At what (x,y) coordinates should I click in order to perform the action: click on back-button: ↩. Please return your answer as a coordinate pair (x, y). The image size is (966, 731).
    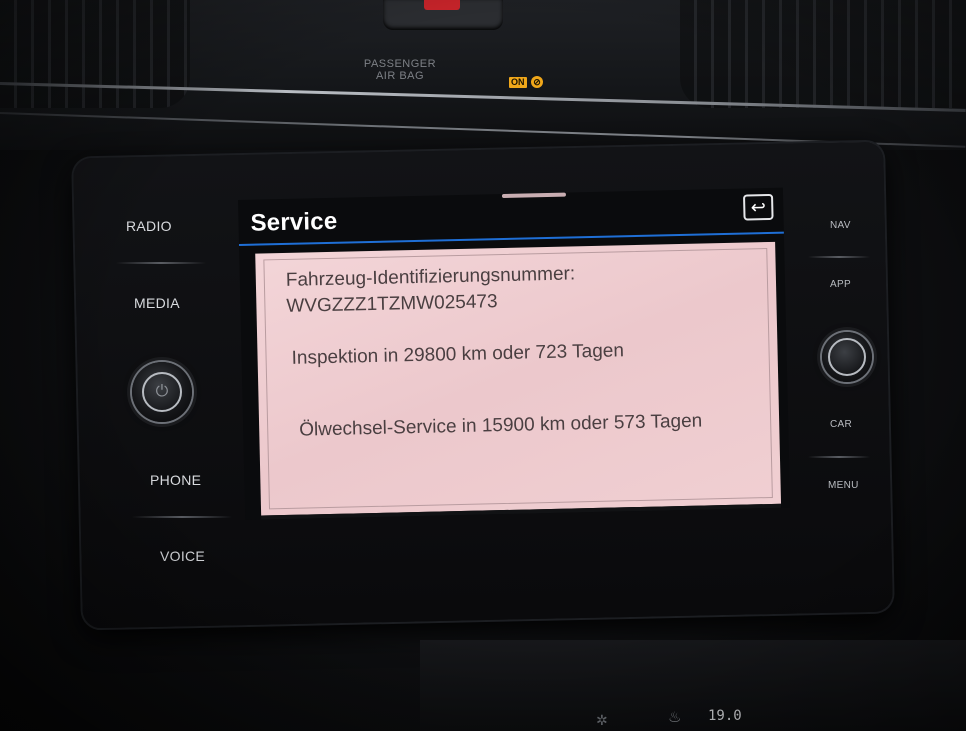
    Looking at the image, I should click on (758, 207).